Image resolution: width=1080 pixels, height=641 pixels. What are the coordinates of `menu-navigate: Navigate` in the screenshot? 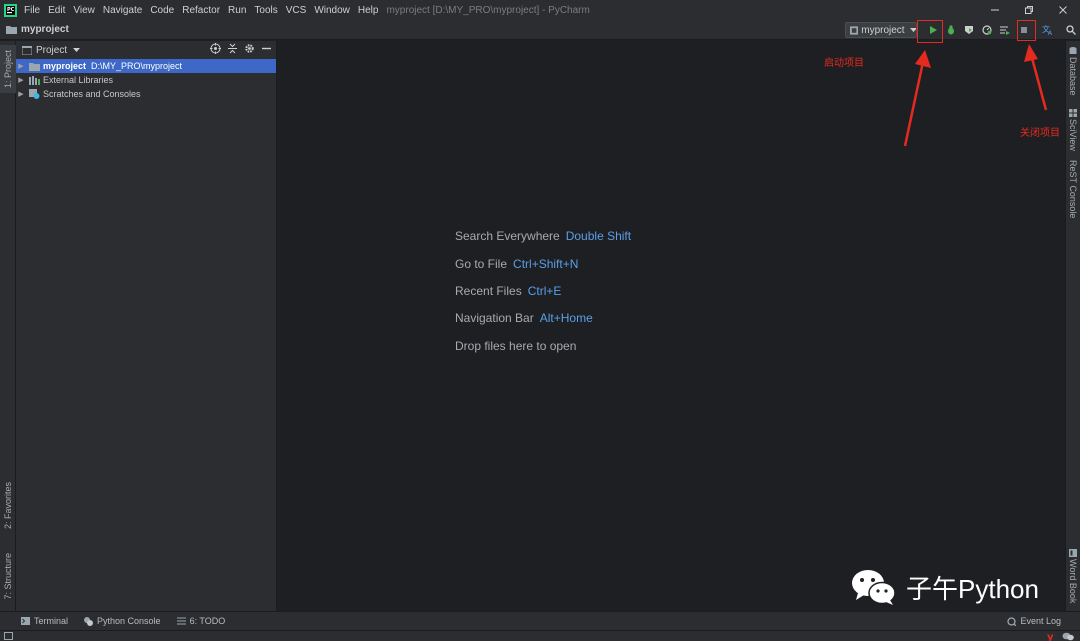 It's located at (122, 10).